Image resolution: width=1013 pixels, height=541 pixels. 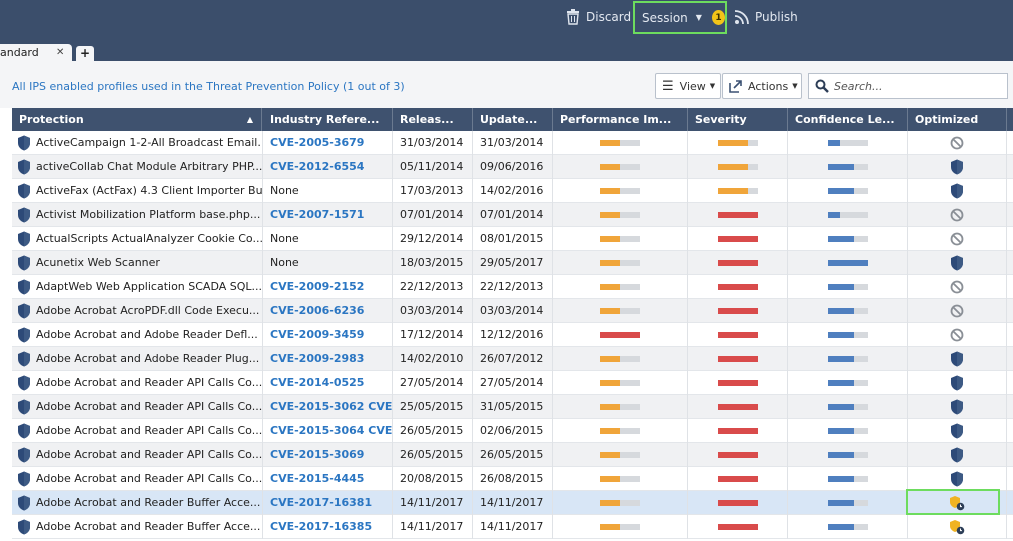 What do you see at coordinates (317, 478) in the screenshot?
I see `cve-link: CVE-2015-4445` at bounding box center [317, 478].